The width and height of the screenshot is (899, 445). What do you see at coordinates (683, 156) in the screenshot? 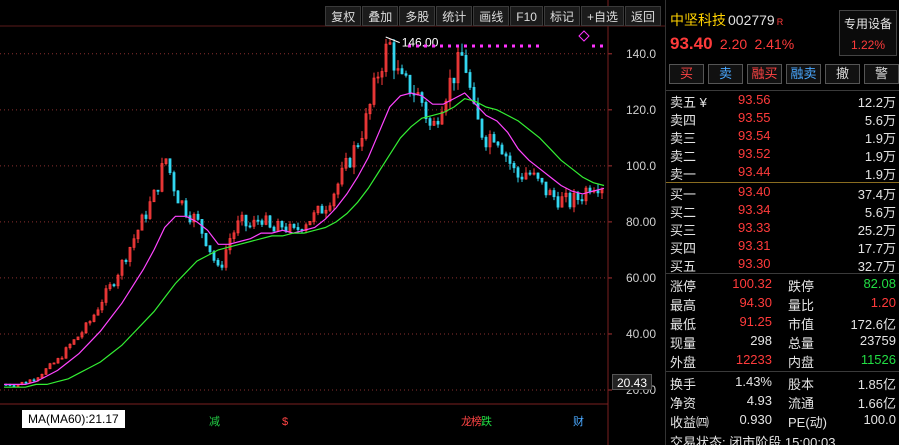
I see `level-label: 卖二` at bounding box center [683, 156].